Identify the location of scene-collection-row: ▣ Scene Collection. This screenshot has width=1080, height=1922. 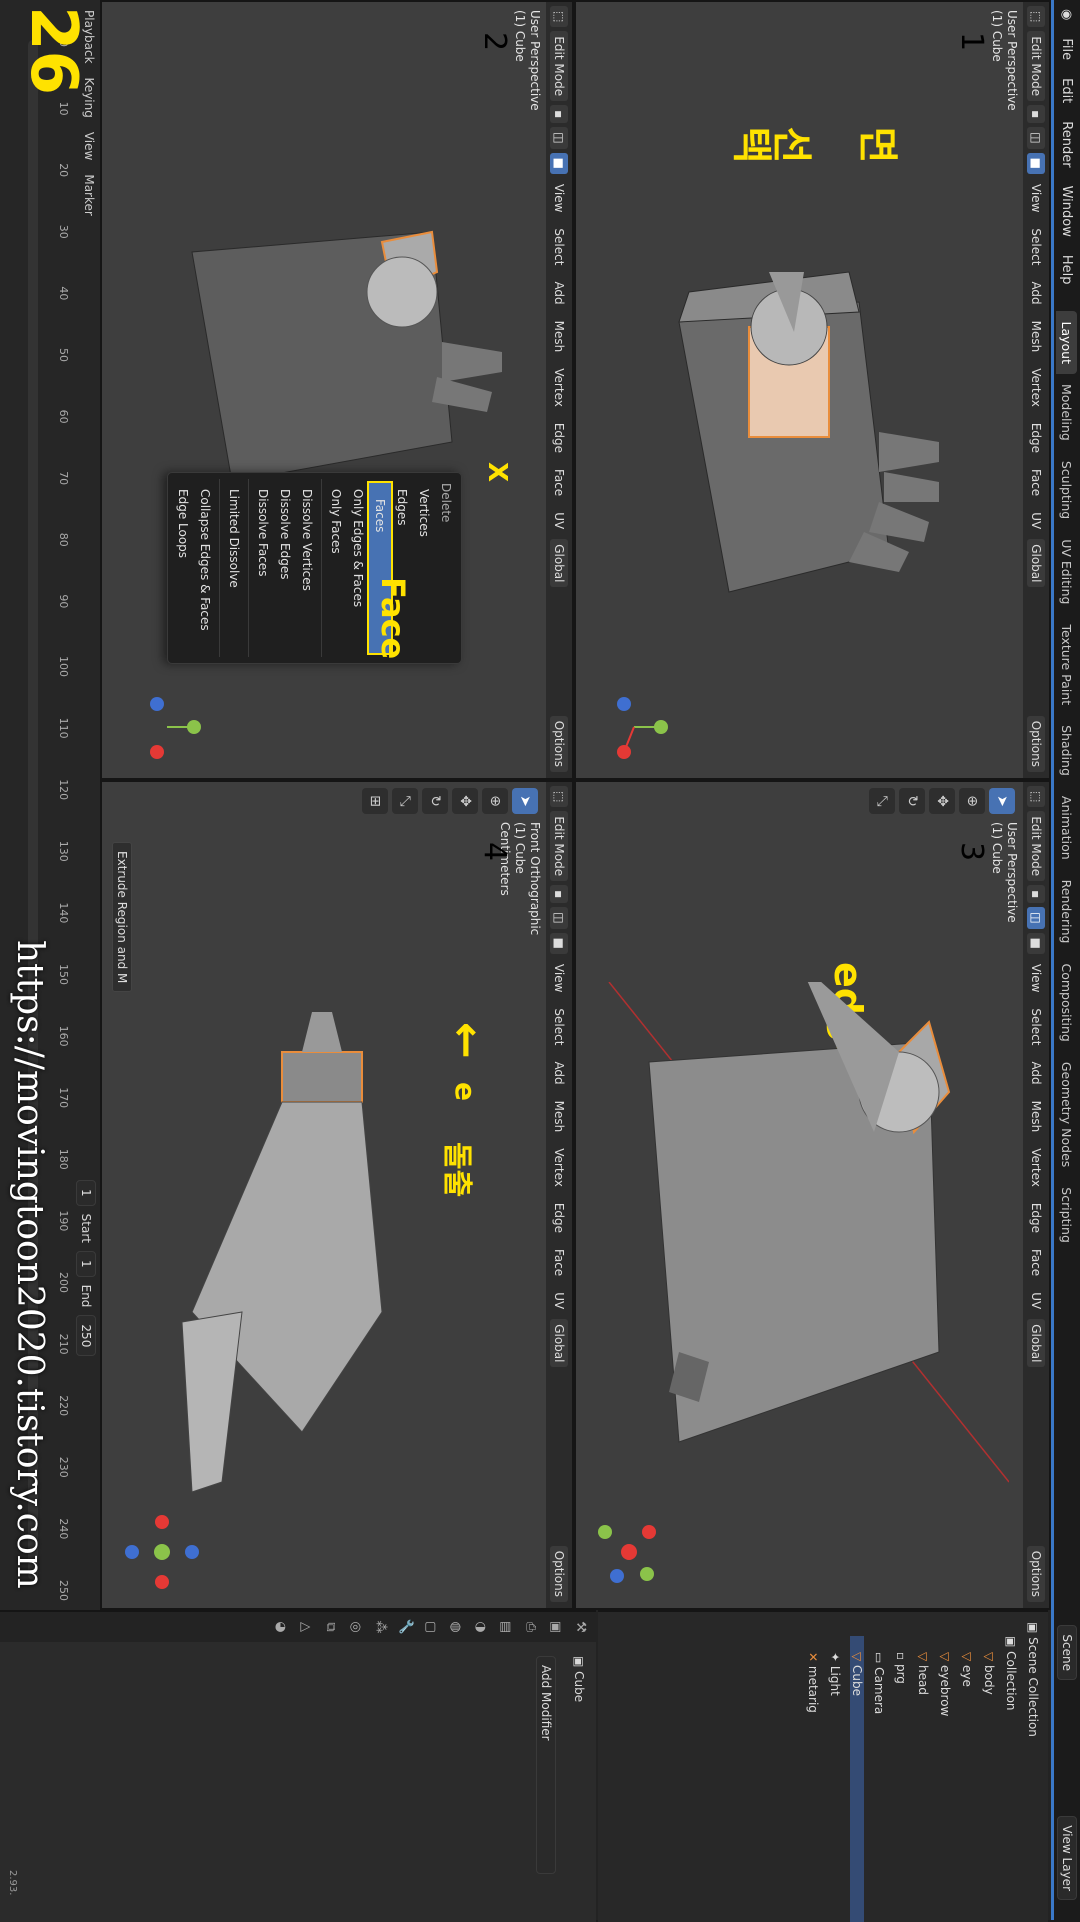
(1033, 1679).